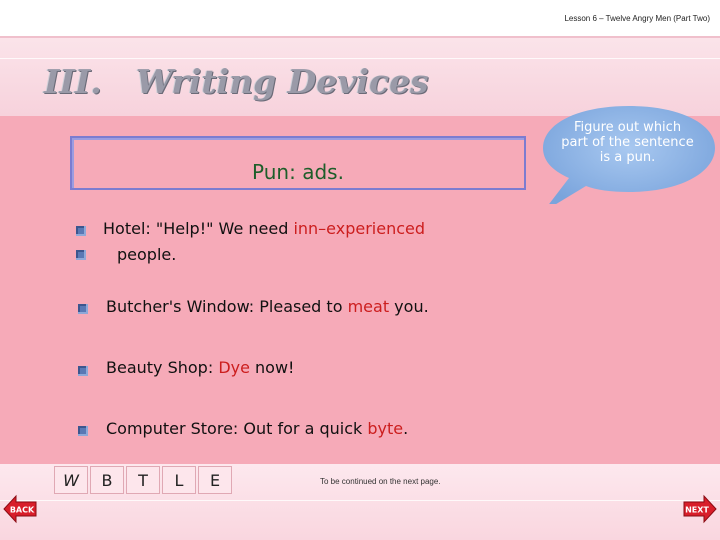  What do you see at coordinates (298, 172) in the screenshot?
I see `pun-heading: Pun: ads.` at bounding box center [298, 172].